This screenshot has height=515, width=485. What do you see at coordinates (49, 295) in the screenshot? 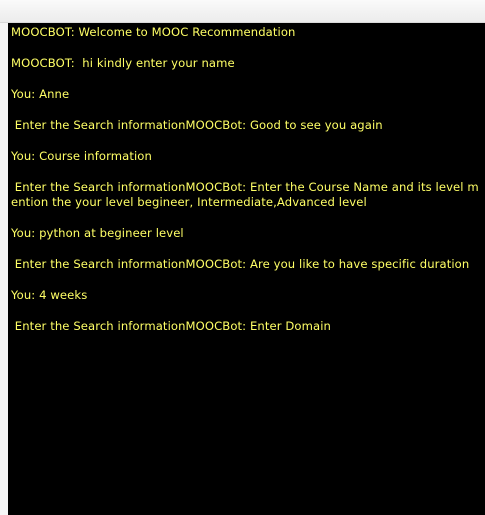
I see `user-message: You: 4 weeks` at bounding box center [49, 295].